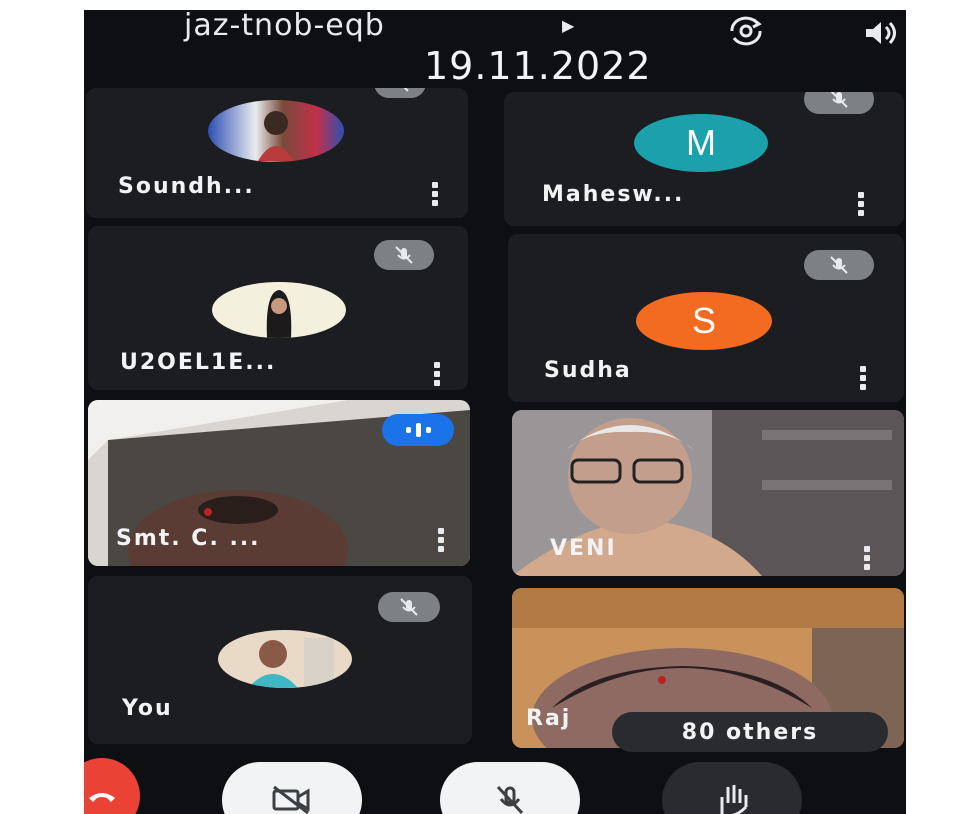  I want to click on switch-camera-icon, so click(746, 31).